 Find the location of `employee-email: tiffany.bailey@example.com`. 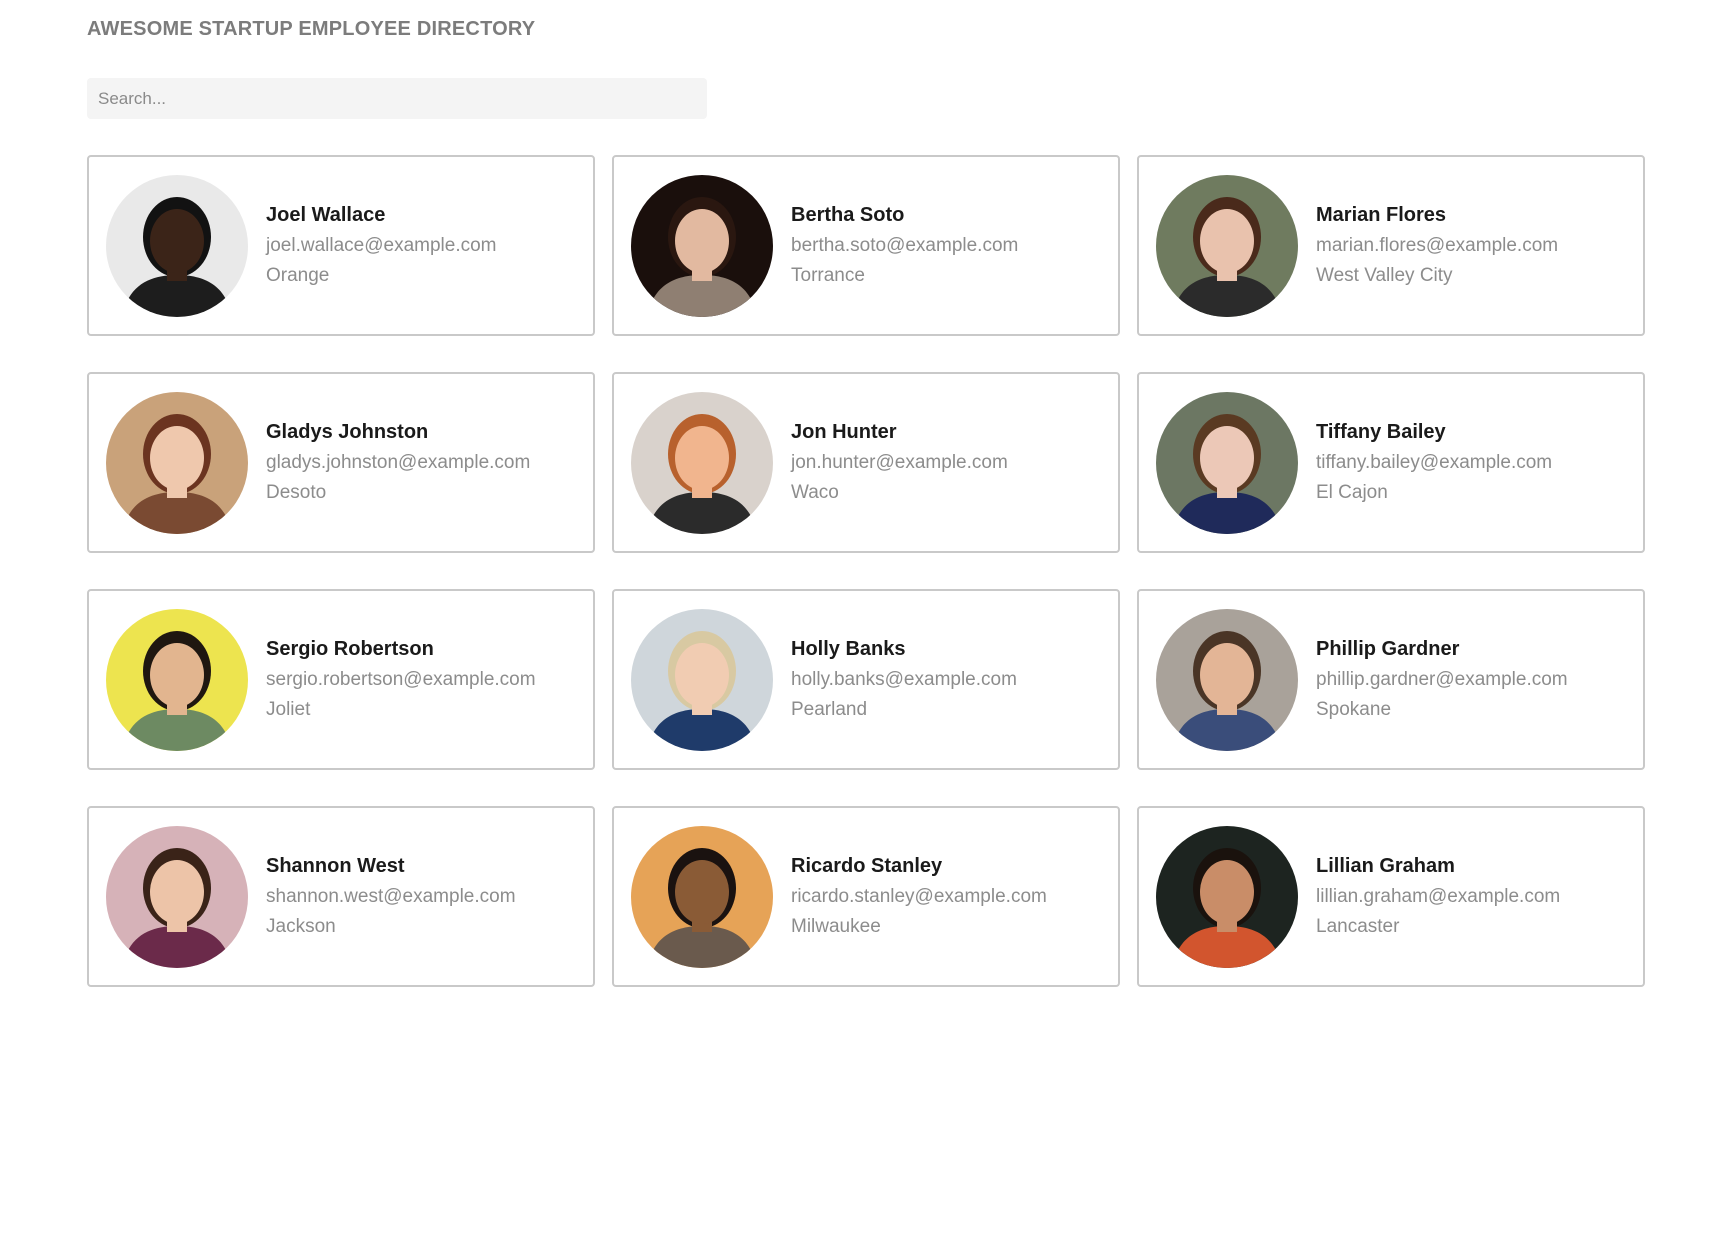

employee-email: tiffany.bailey@example.com is located at coordinates (1434, 462).